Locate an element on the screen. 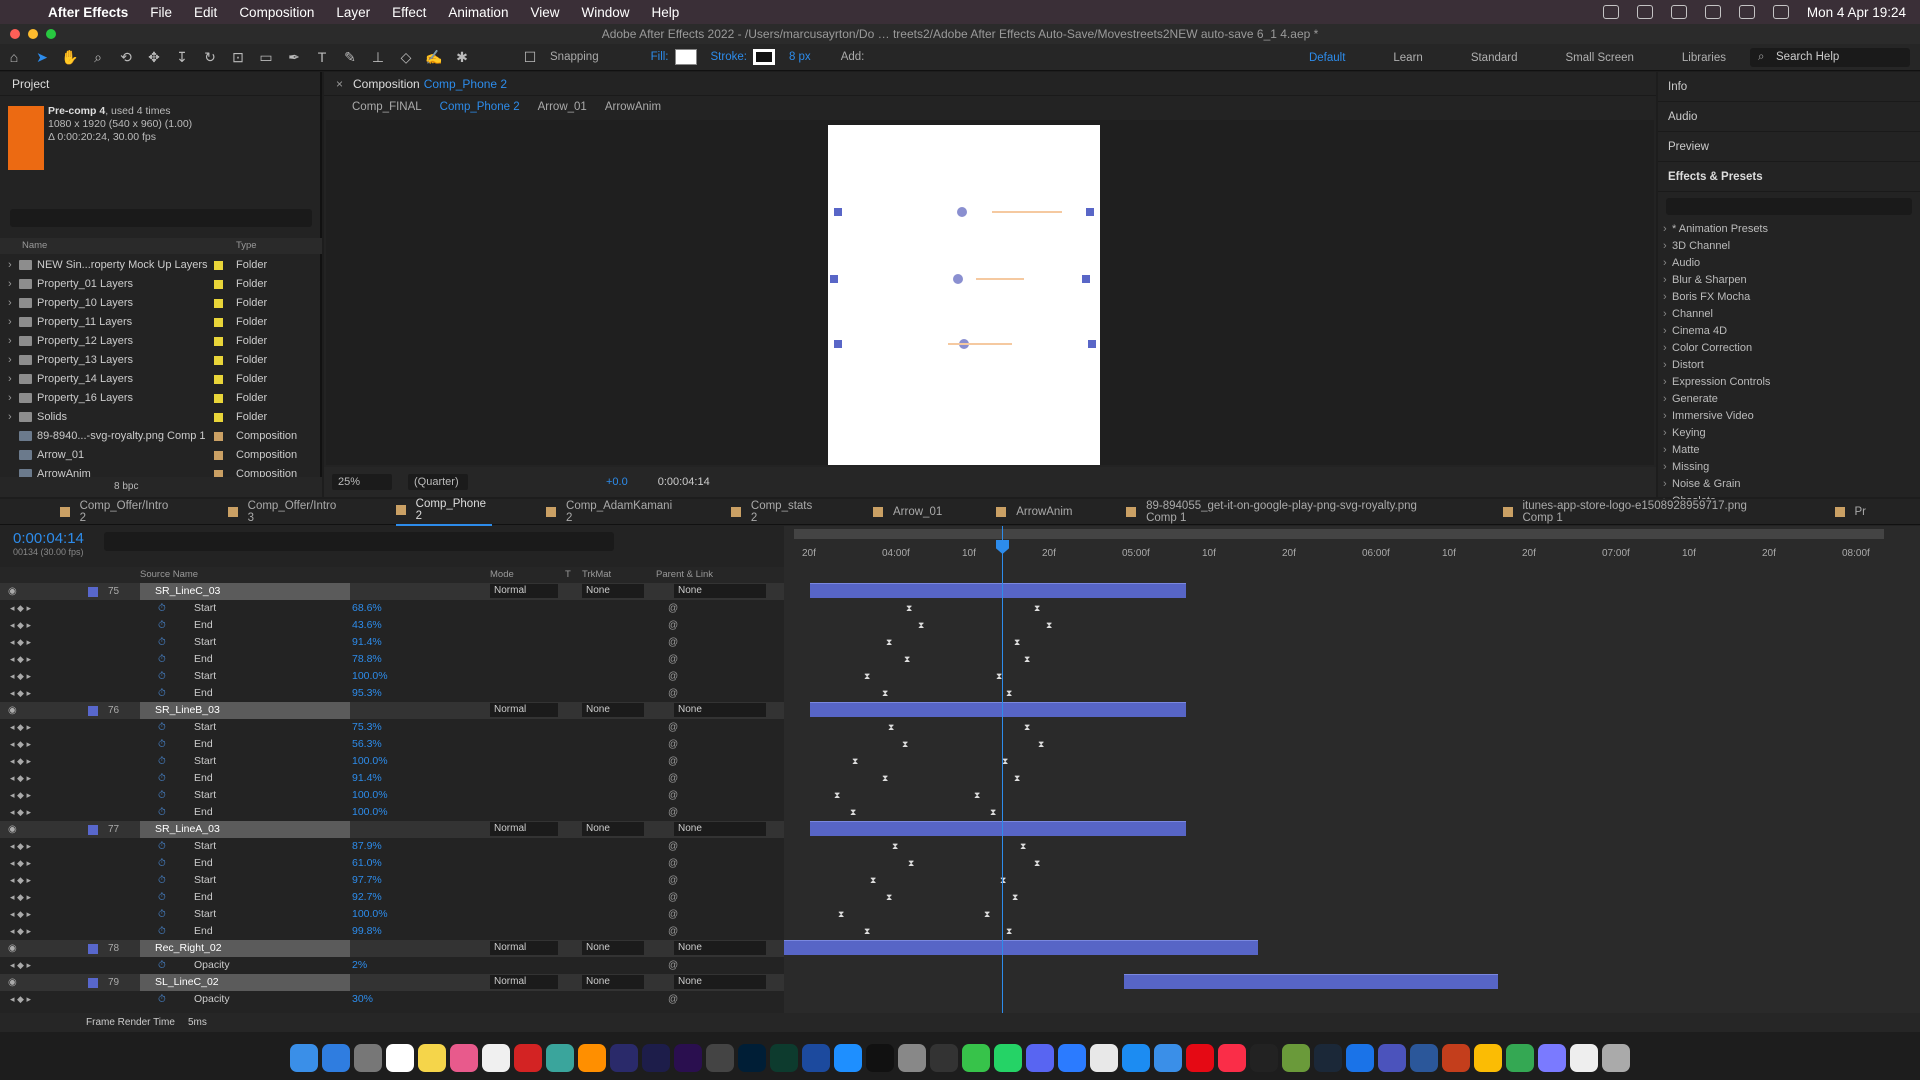  layer-row: ◉78★Rec_Right_02NormalNoneNone is located at coordinates (392, 948).